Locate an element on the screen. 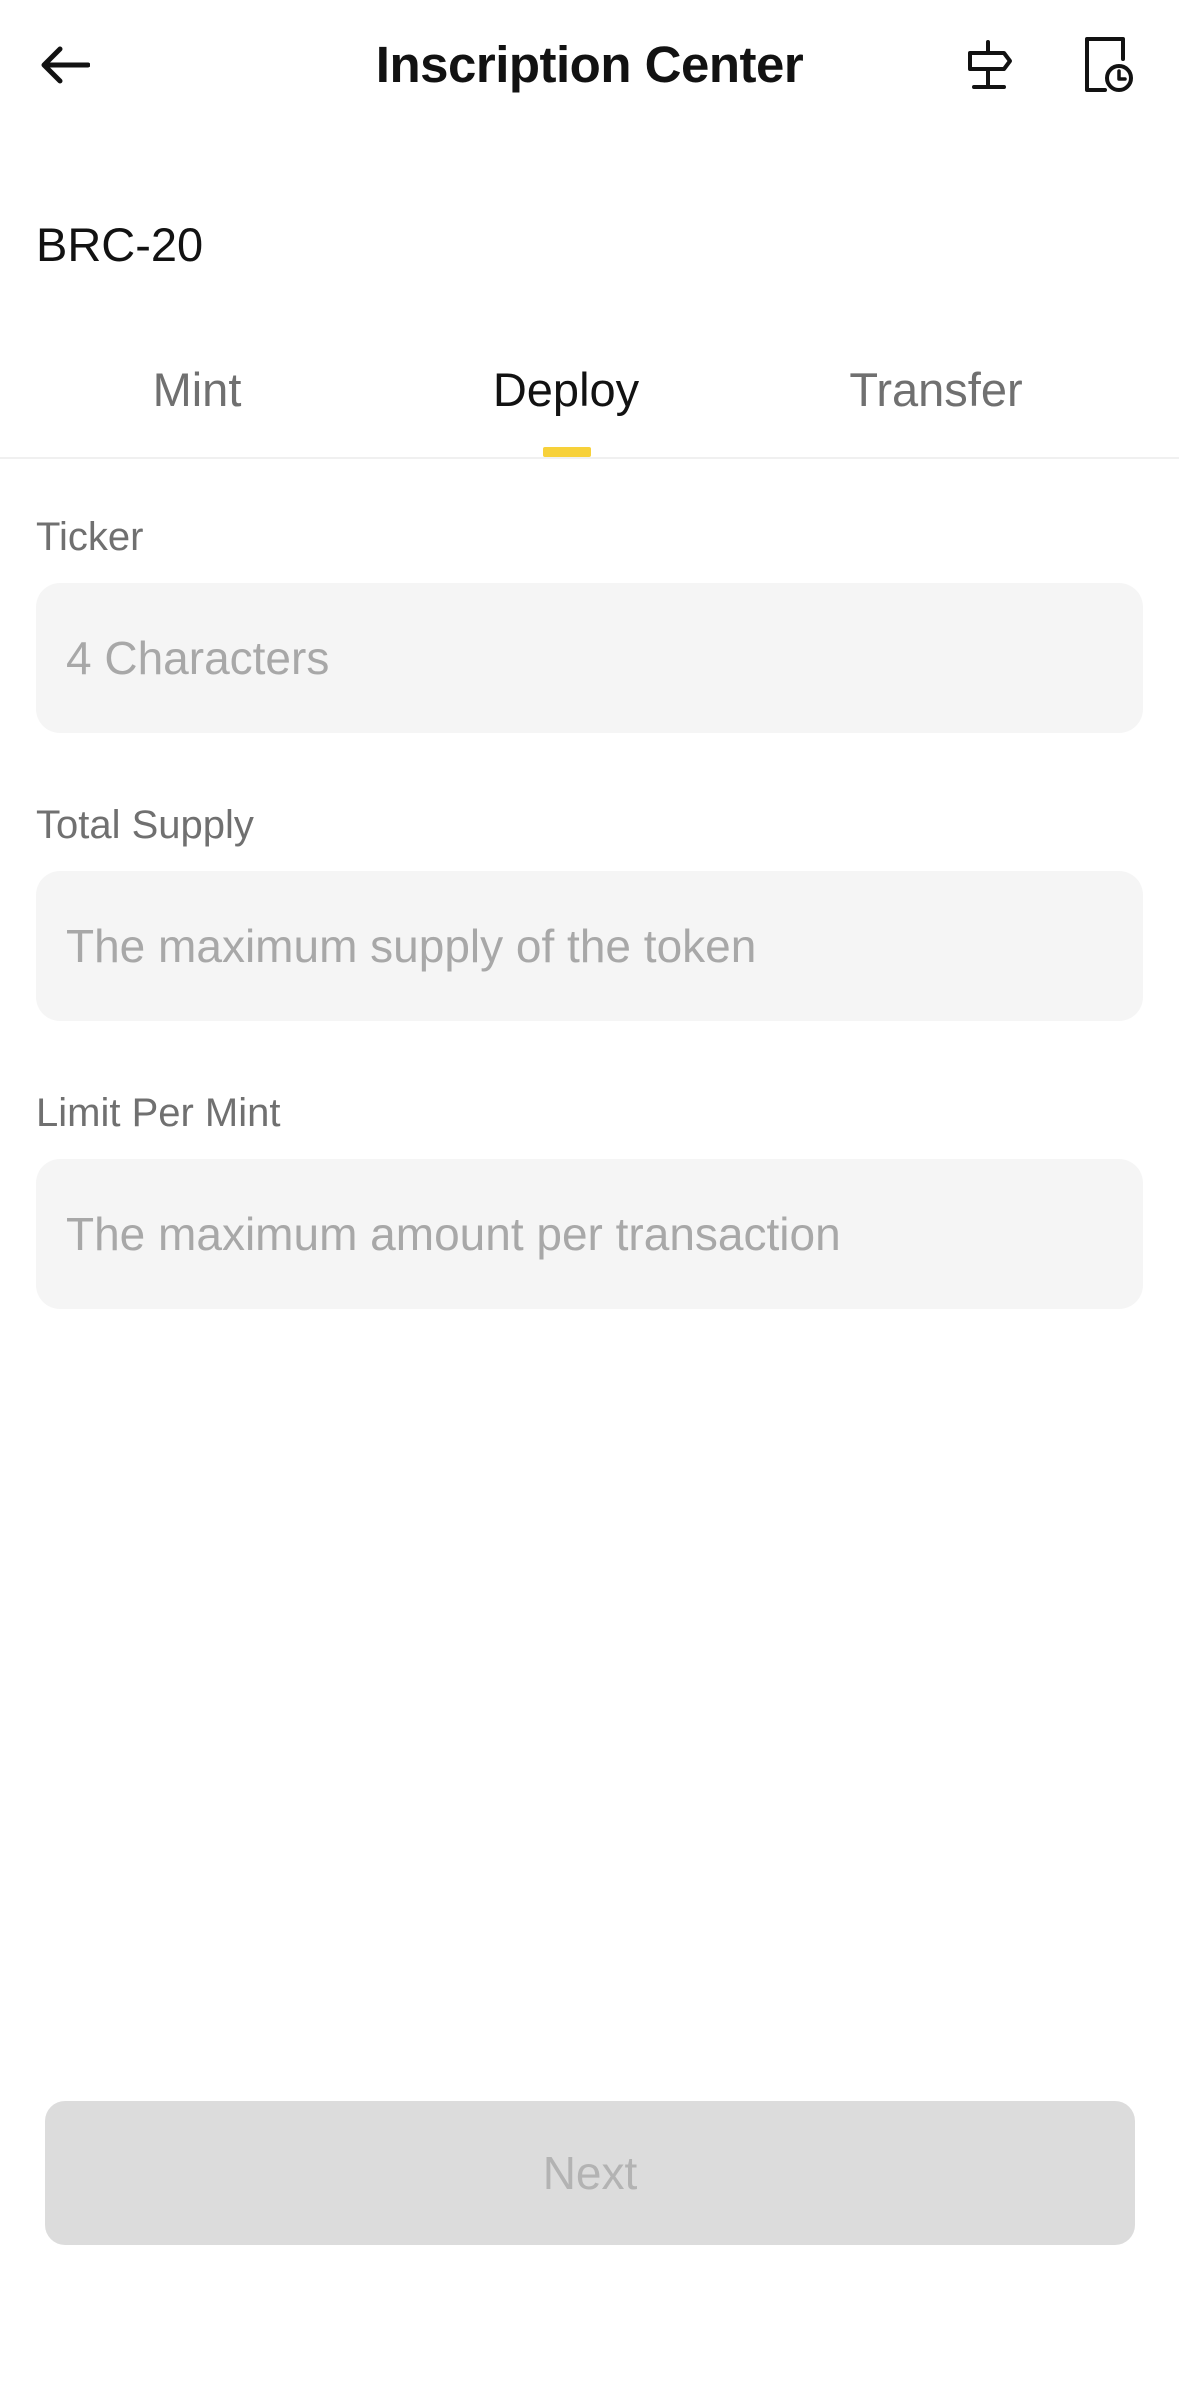 Image resolution: width=1179 pixels, height=2396 pixels. tab-transfer: Transfer is located at coordinates (936, 401).